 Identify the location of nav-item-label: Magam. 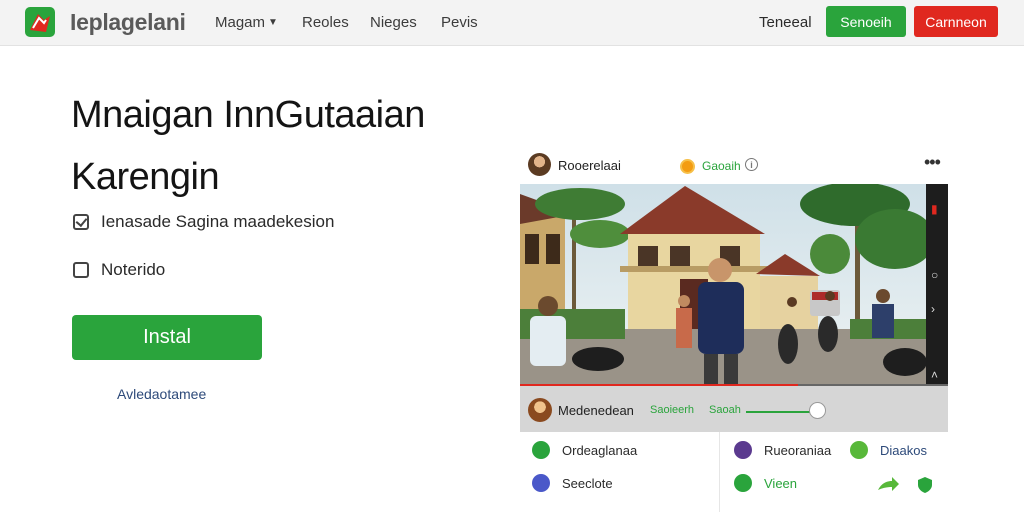
(240, 22).